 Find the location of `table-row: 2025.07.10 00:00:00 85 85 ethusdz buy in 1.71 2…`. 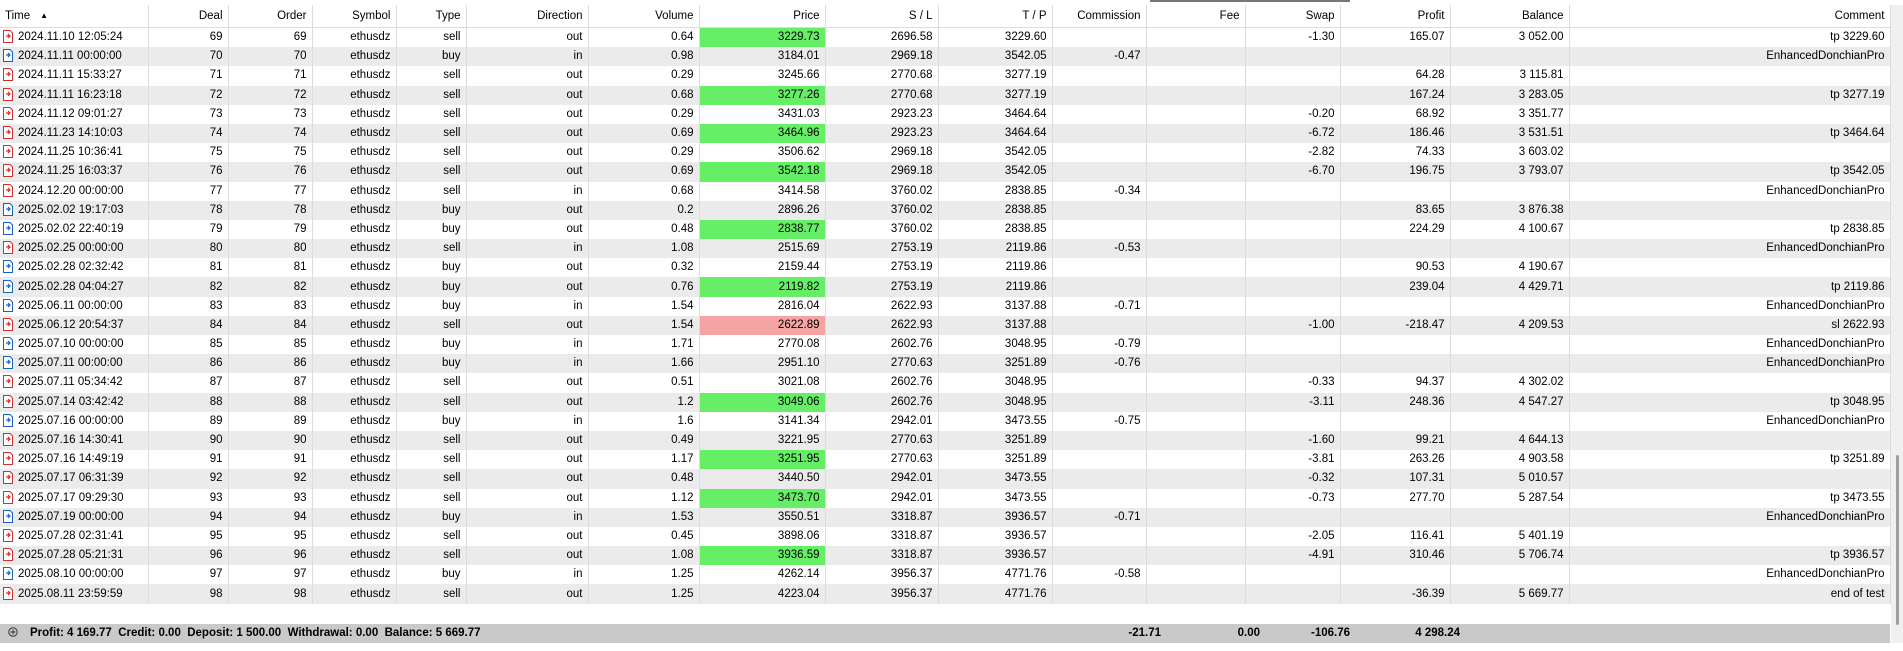

table-row: 2025.07.10 00:00:00 85 85 ethusdz buy in 1.71 2… is located at coordinates (945, 345).